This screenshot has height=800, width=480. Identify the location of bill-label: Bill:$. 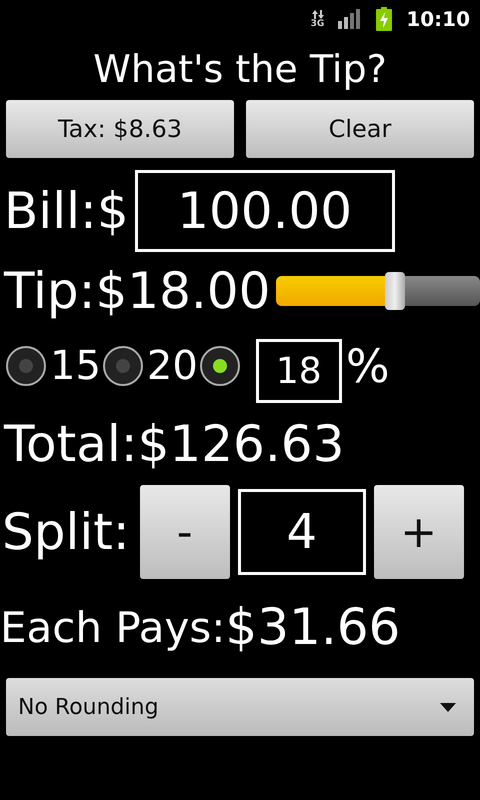
(66, 211).